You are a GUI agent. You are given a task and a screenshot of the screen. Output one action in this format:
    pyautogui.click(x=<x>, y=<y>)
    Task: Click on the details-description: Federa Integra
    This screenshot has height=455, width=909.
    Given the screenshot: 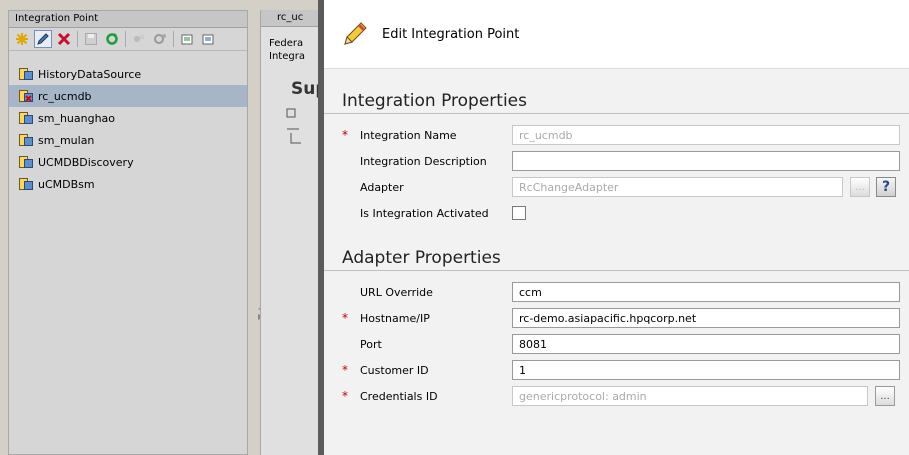 What is the action you would take?
    pyautogui.click(x=290, y=45)
    